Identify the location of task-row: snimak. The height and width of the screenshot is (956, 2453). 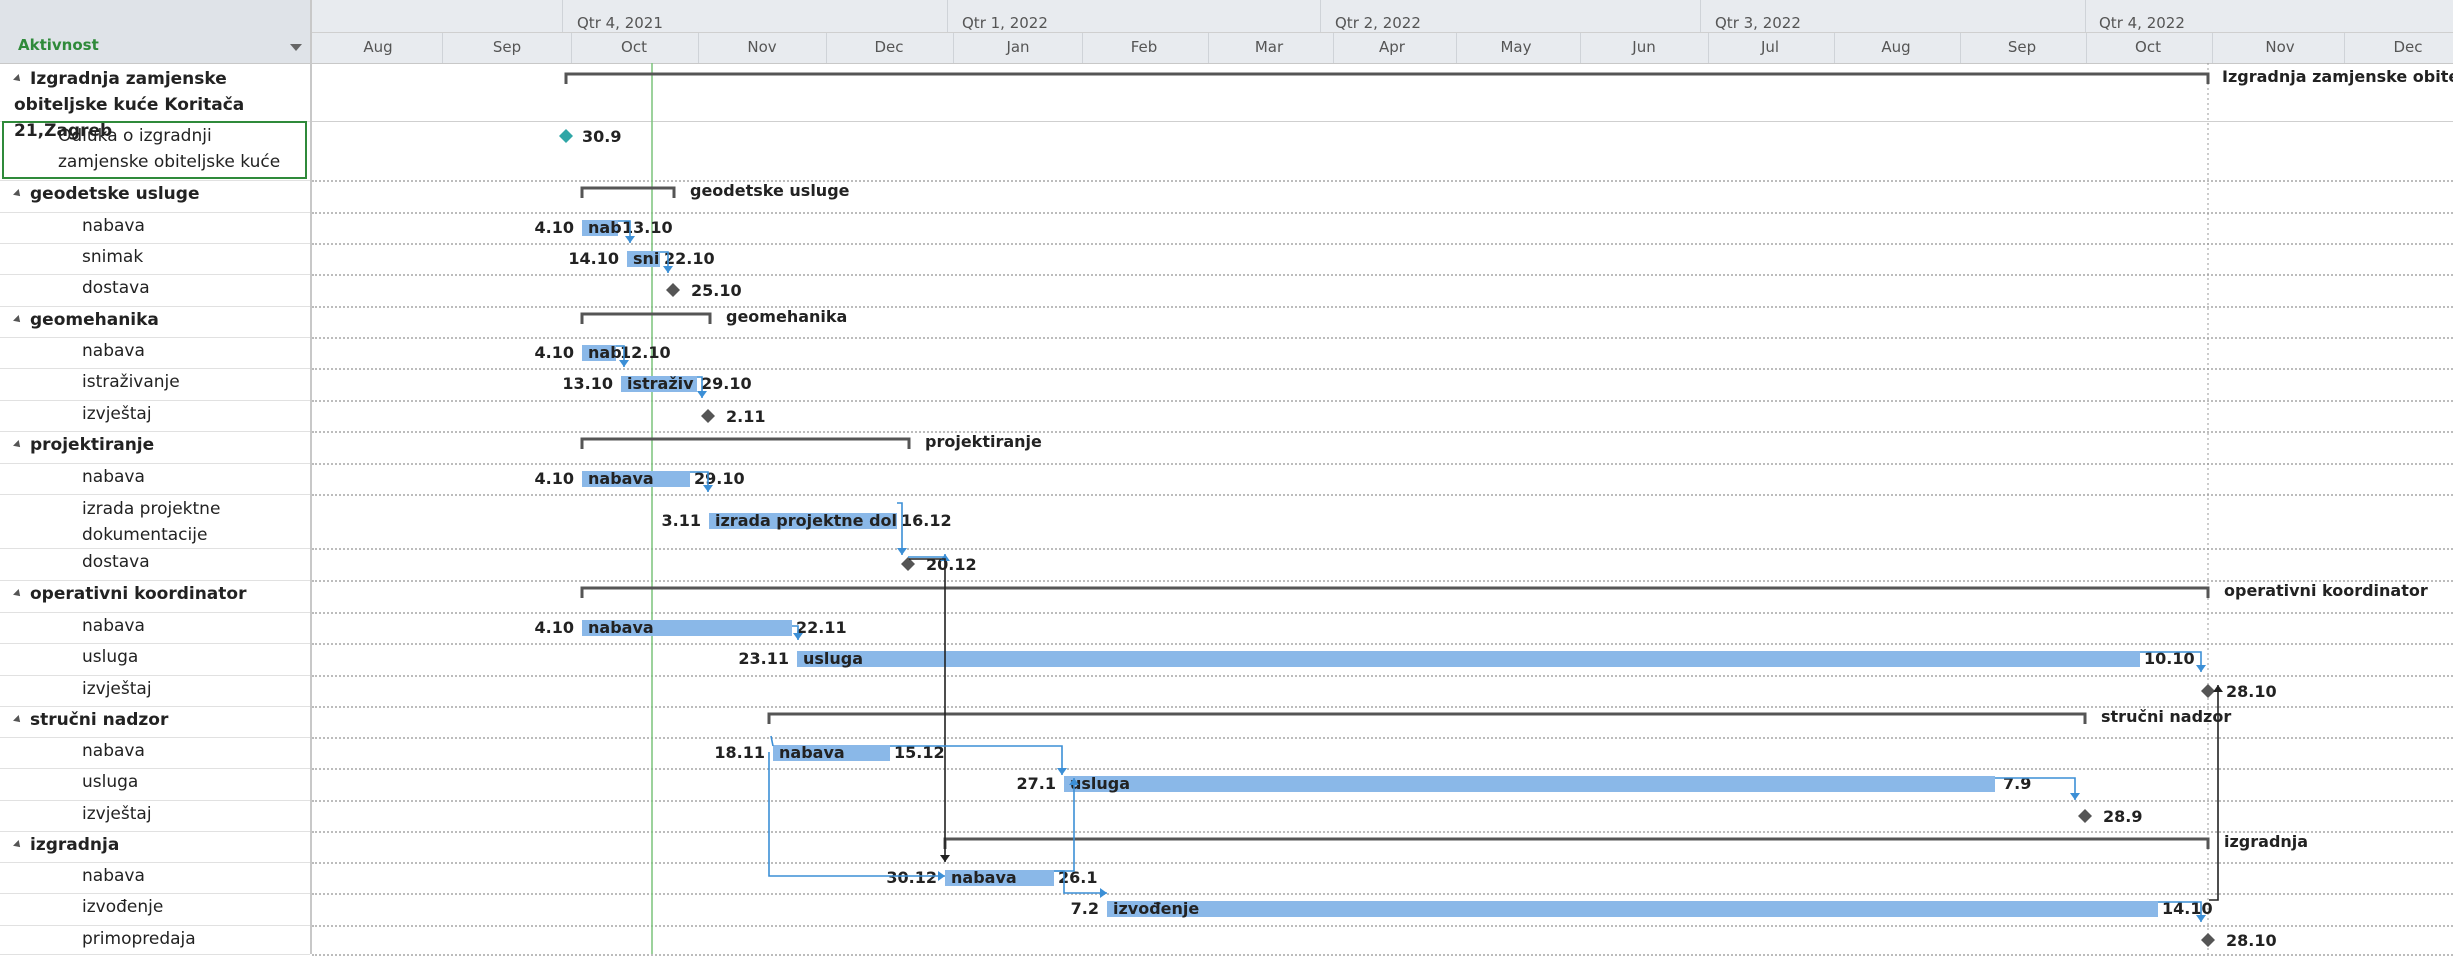
(191, 257).